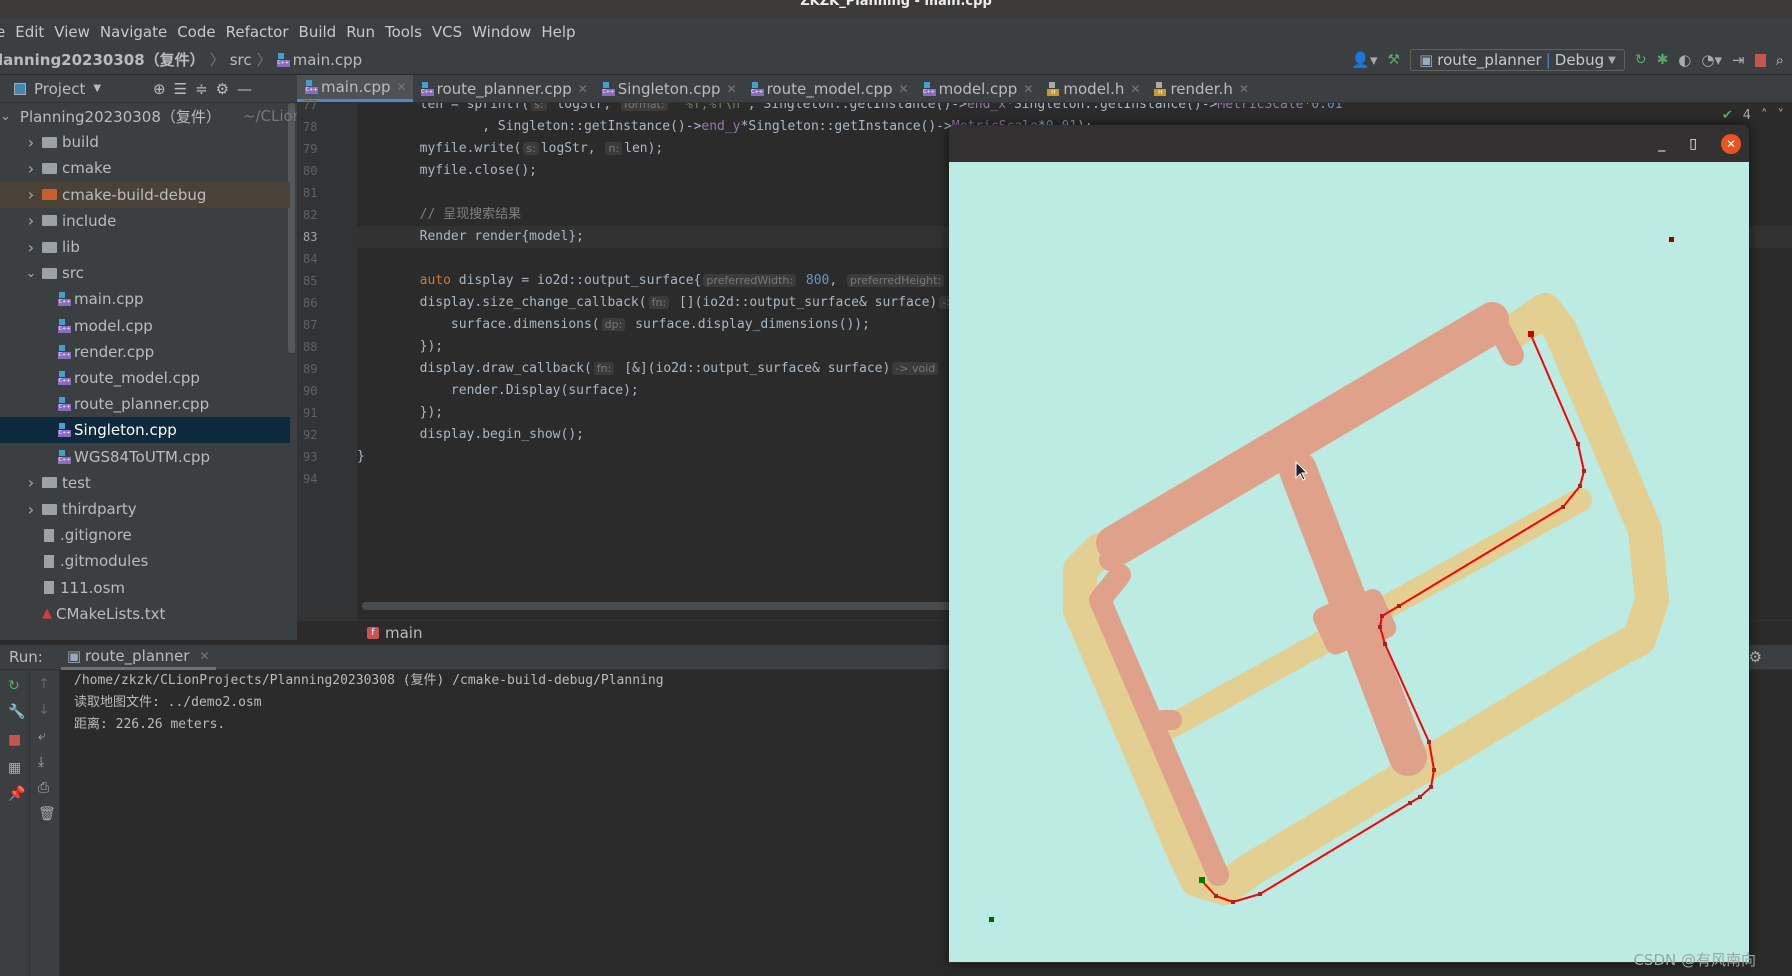 The image size is (1792, 976). Describe the element at coordinates (241, 60) in the screenshot. I see `breadcrumb-src: src` at that location.